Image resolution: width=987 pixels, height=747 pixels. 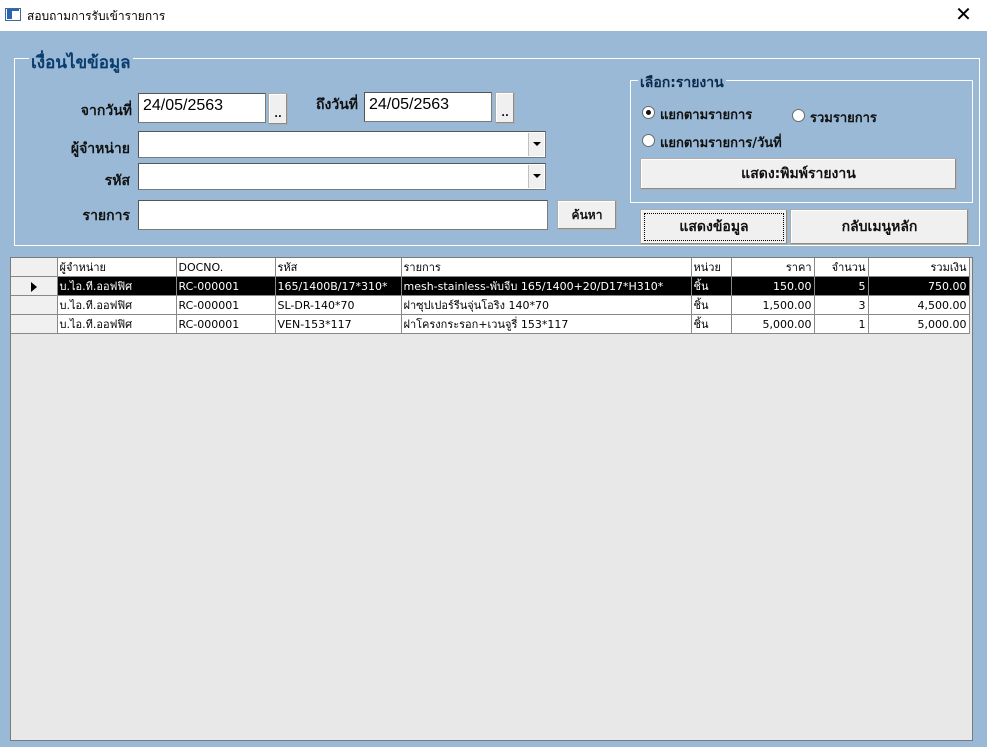 I want to click on column-header-unit: หน่วย, so click(x=711, y=267).